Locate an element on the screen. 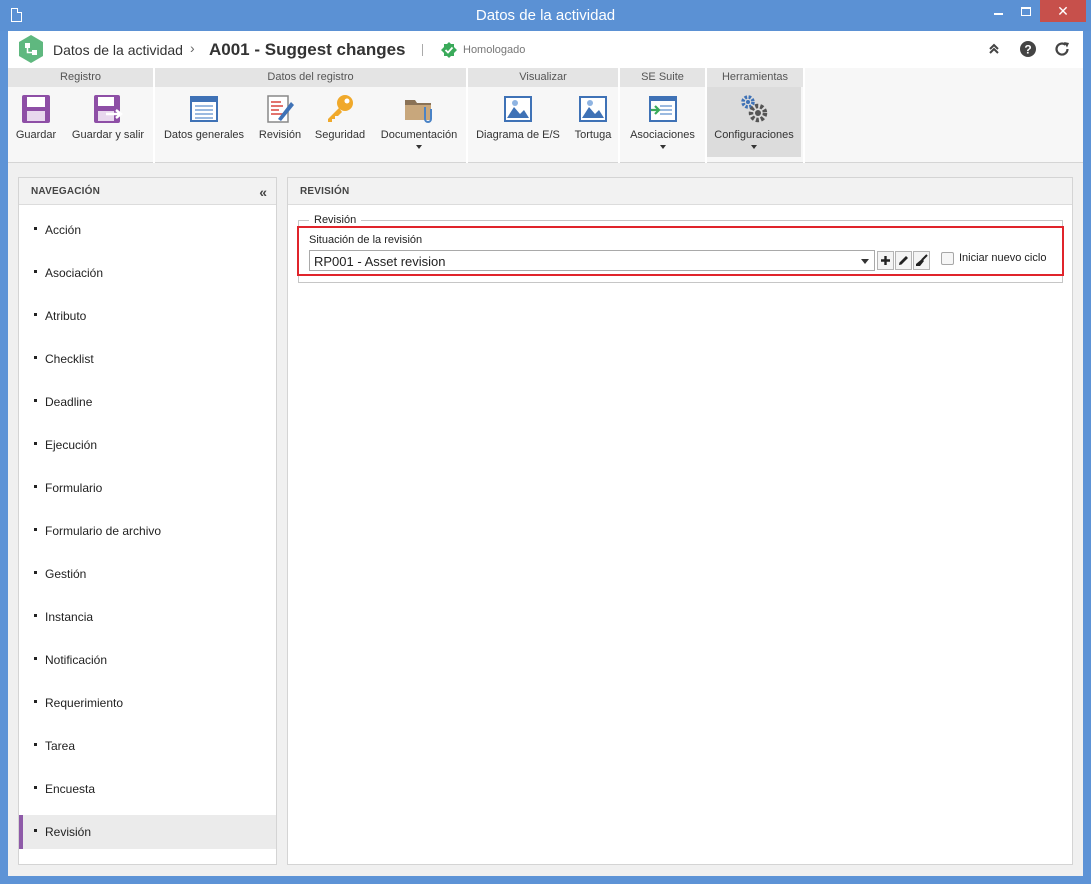 The image size is (1091, 884). minimize-icon is located at coordinates (998, 13).